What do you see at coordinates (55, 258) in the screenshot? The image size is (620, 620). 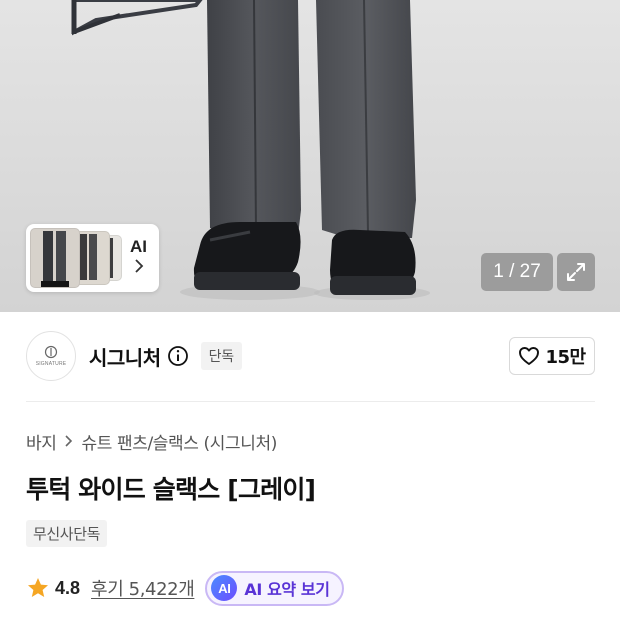 I see `thumbnail-image` at bounding box center [55, 258].